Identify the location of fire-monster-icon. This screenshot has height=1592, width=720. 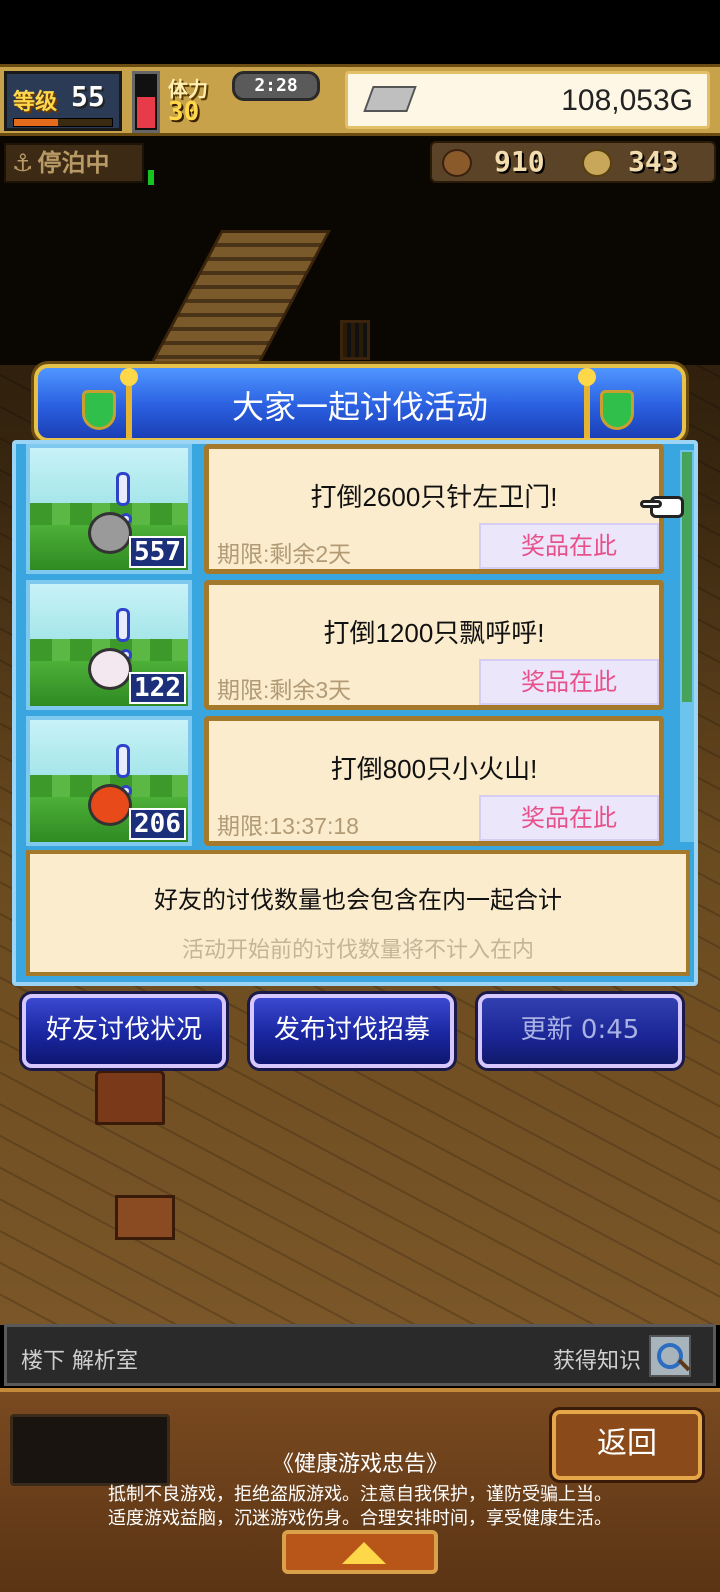
(110, 805).